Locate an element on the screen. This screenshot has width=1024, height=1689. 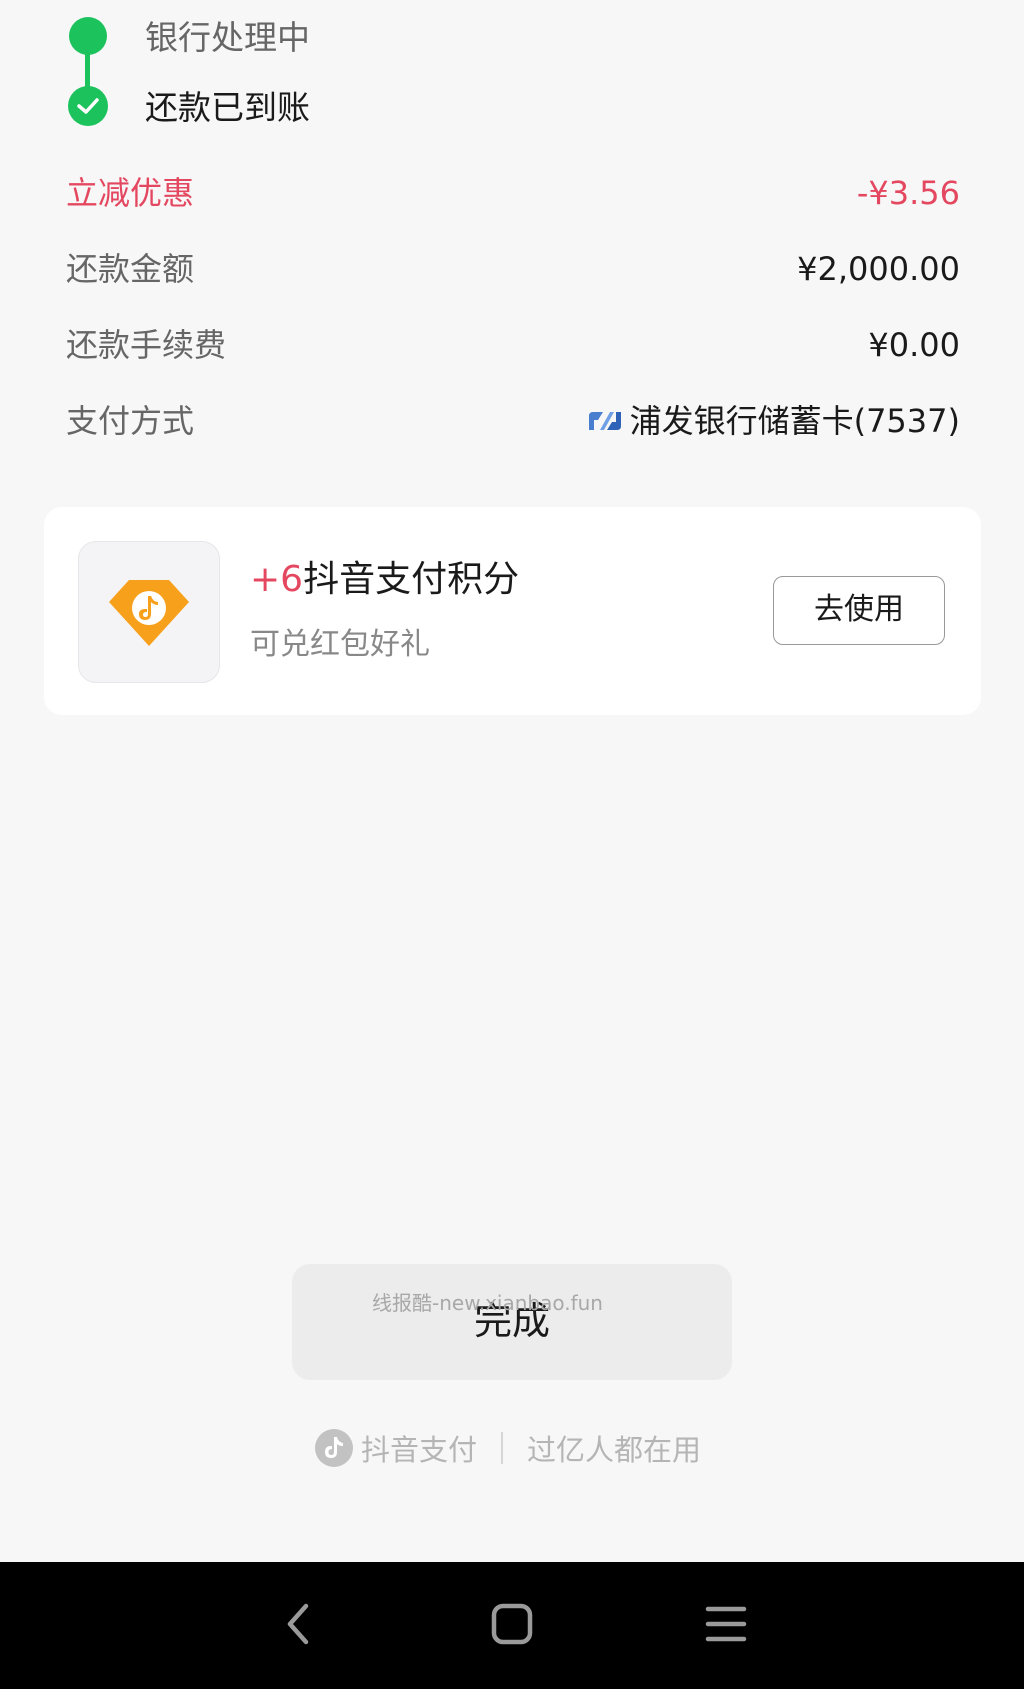
step-label-arrived: 还款已到账 is located at coordinates (227, 107).